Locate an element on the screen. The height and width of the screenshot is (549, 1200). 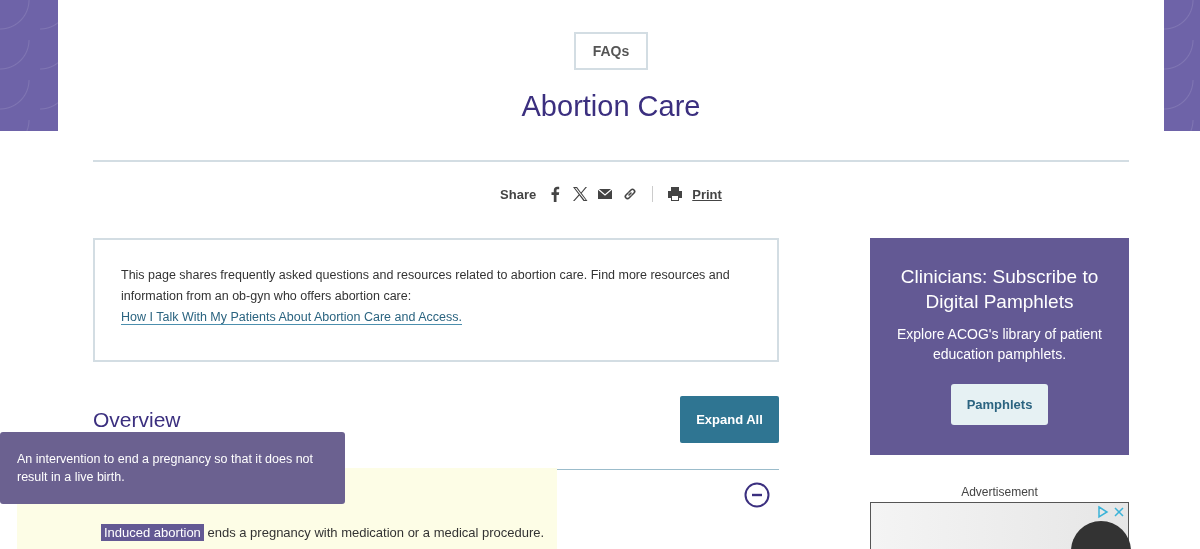
x-logo-icon is located at coordinates (580, 194).